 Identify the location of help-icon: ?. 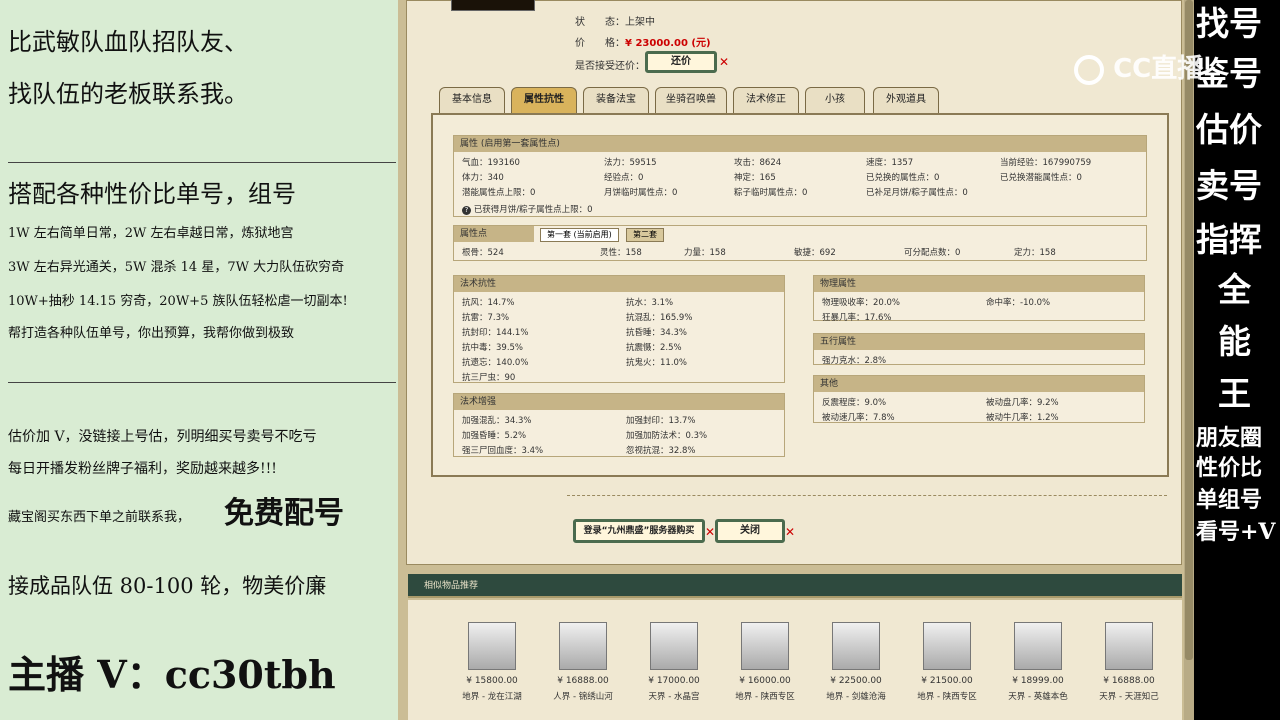
(466, 210).